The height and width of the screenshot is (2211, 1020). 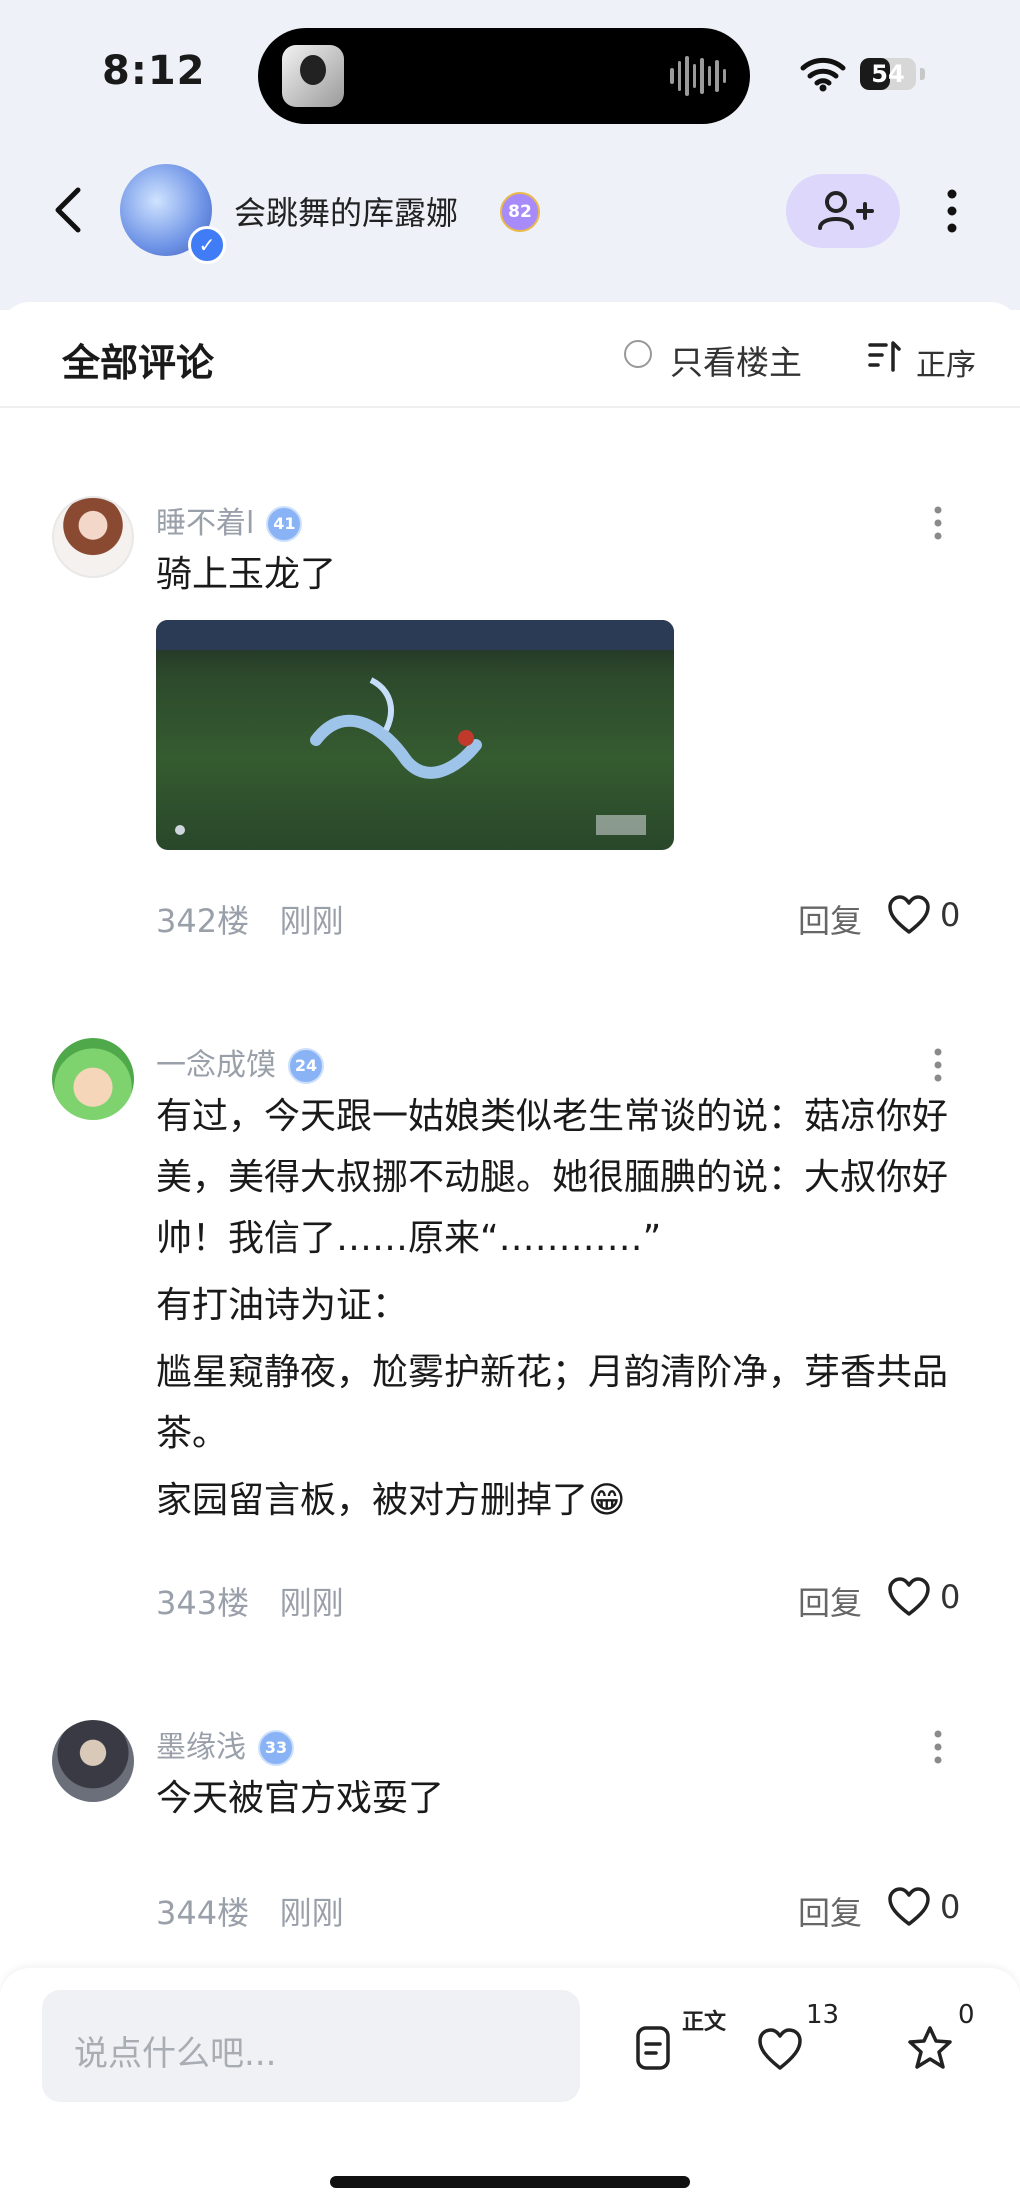 I want to click on text-label: 正文, so click(x=704, y=2022).